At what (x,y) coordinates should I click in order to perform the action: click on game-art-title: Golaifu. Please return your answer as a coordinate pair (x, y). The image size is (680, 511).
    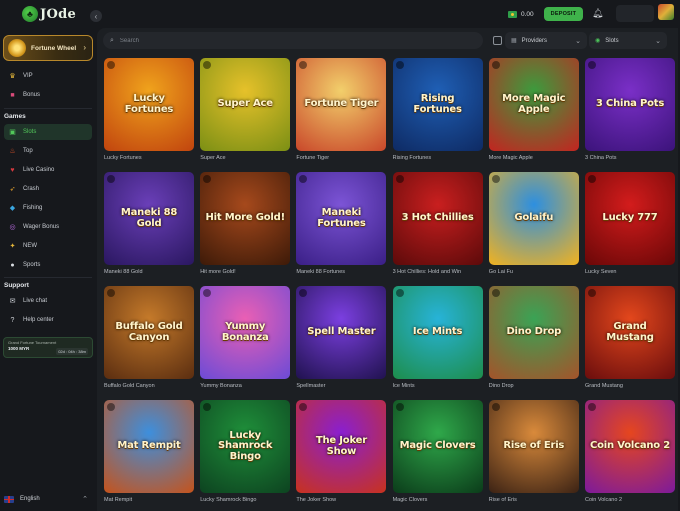
    Looking at the image, I should click on (534, 218).